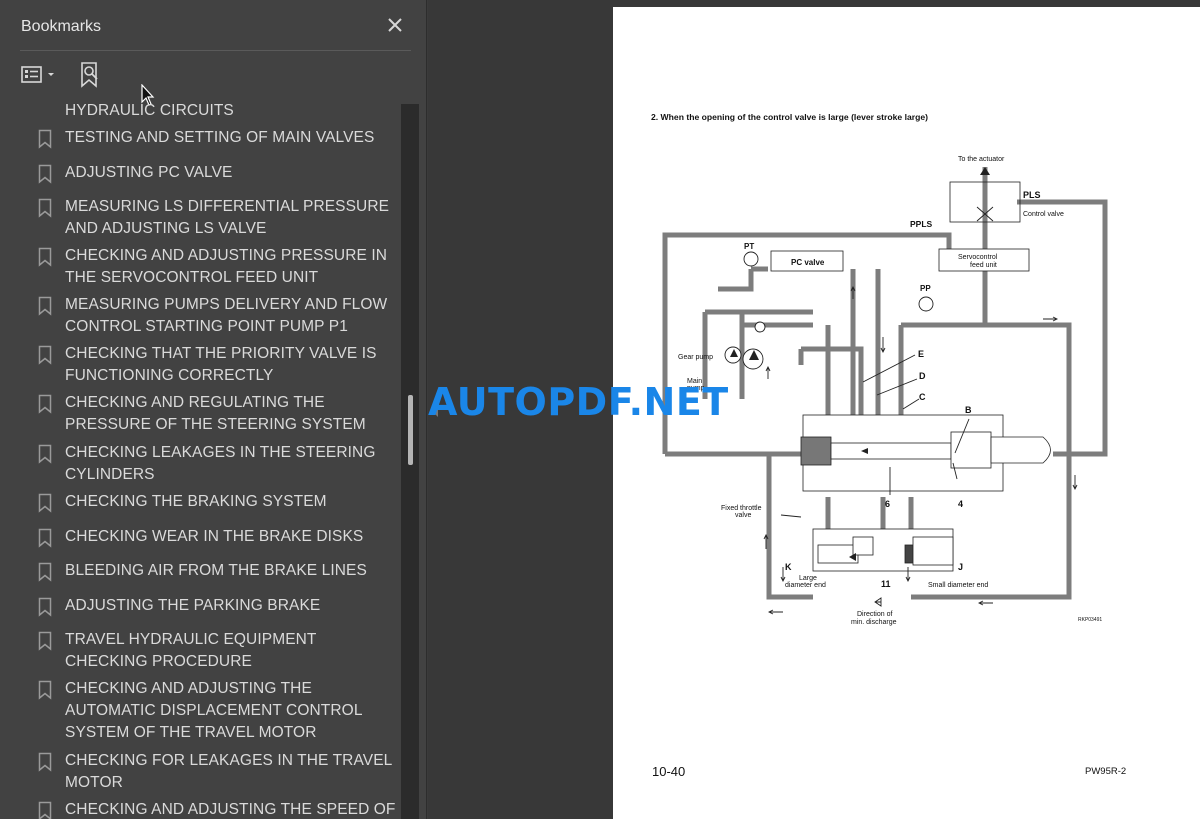 This screenshot has height=819, width=1200. I want to click on close-button, so click(395, 25).